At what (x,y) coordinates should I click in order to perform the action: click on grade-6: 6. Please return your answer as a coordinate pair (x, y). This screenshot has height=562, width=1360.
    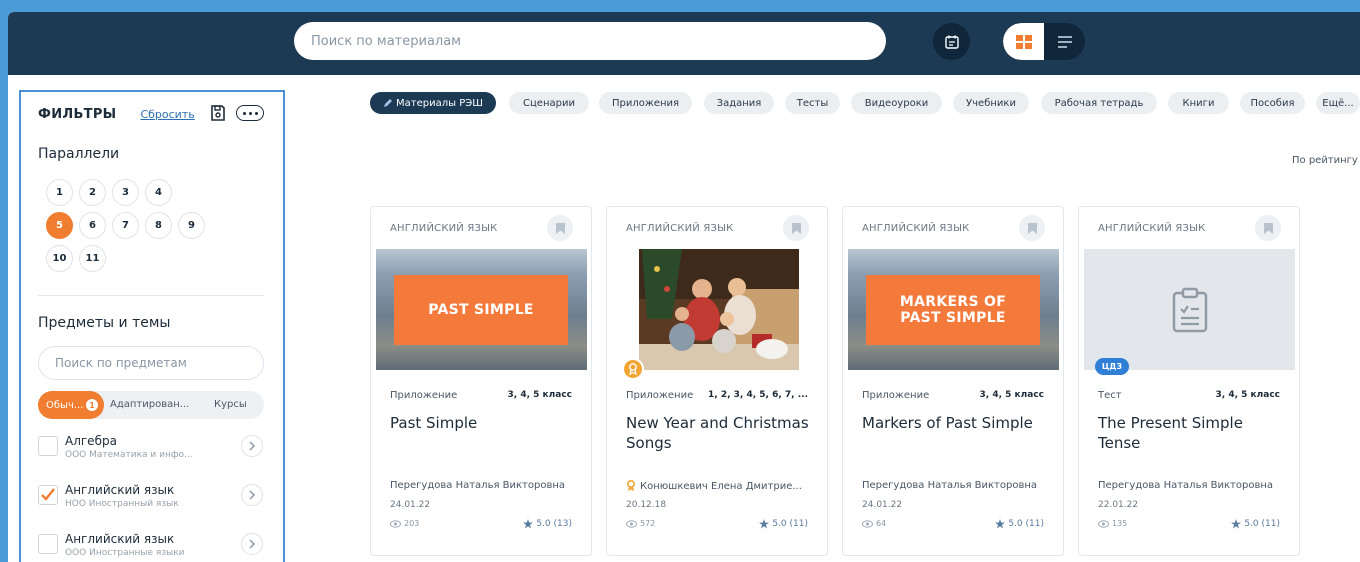
    Looking at the image, I should click on (92, 225).